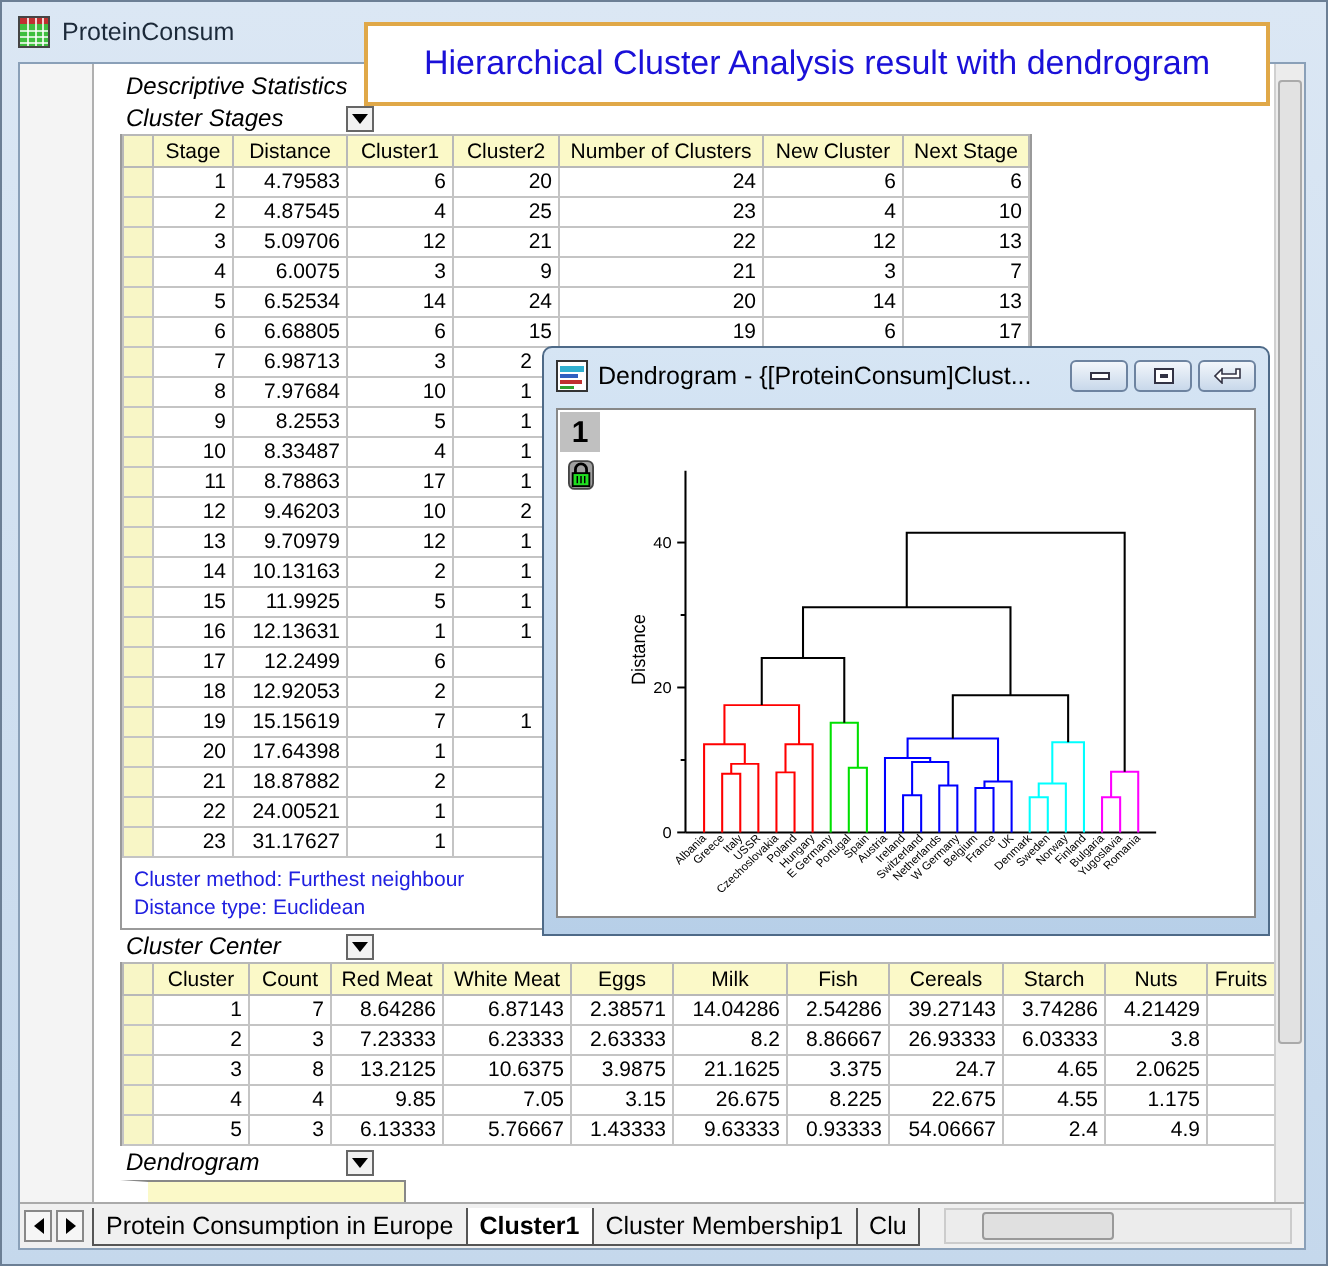 Image resolution: width=1328 pixels, height=1266 pixels. I want to click on table-cell: 7.97684, so click(290, 392).